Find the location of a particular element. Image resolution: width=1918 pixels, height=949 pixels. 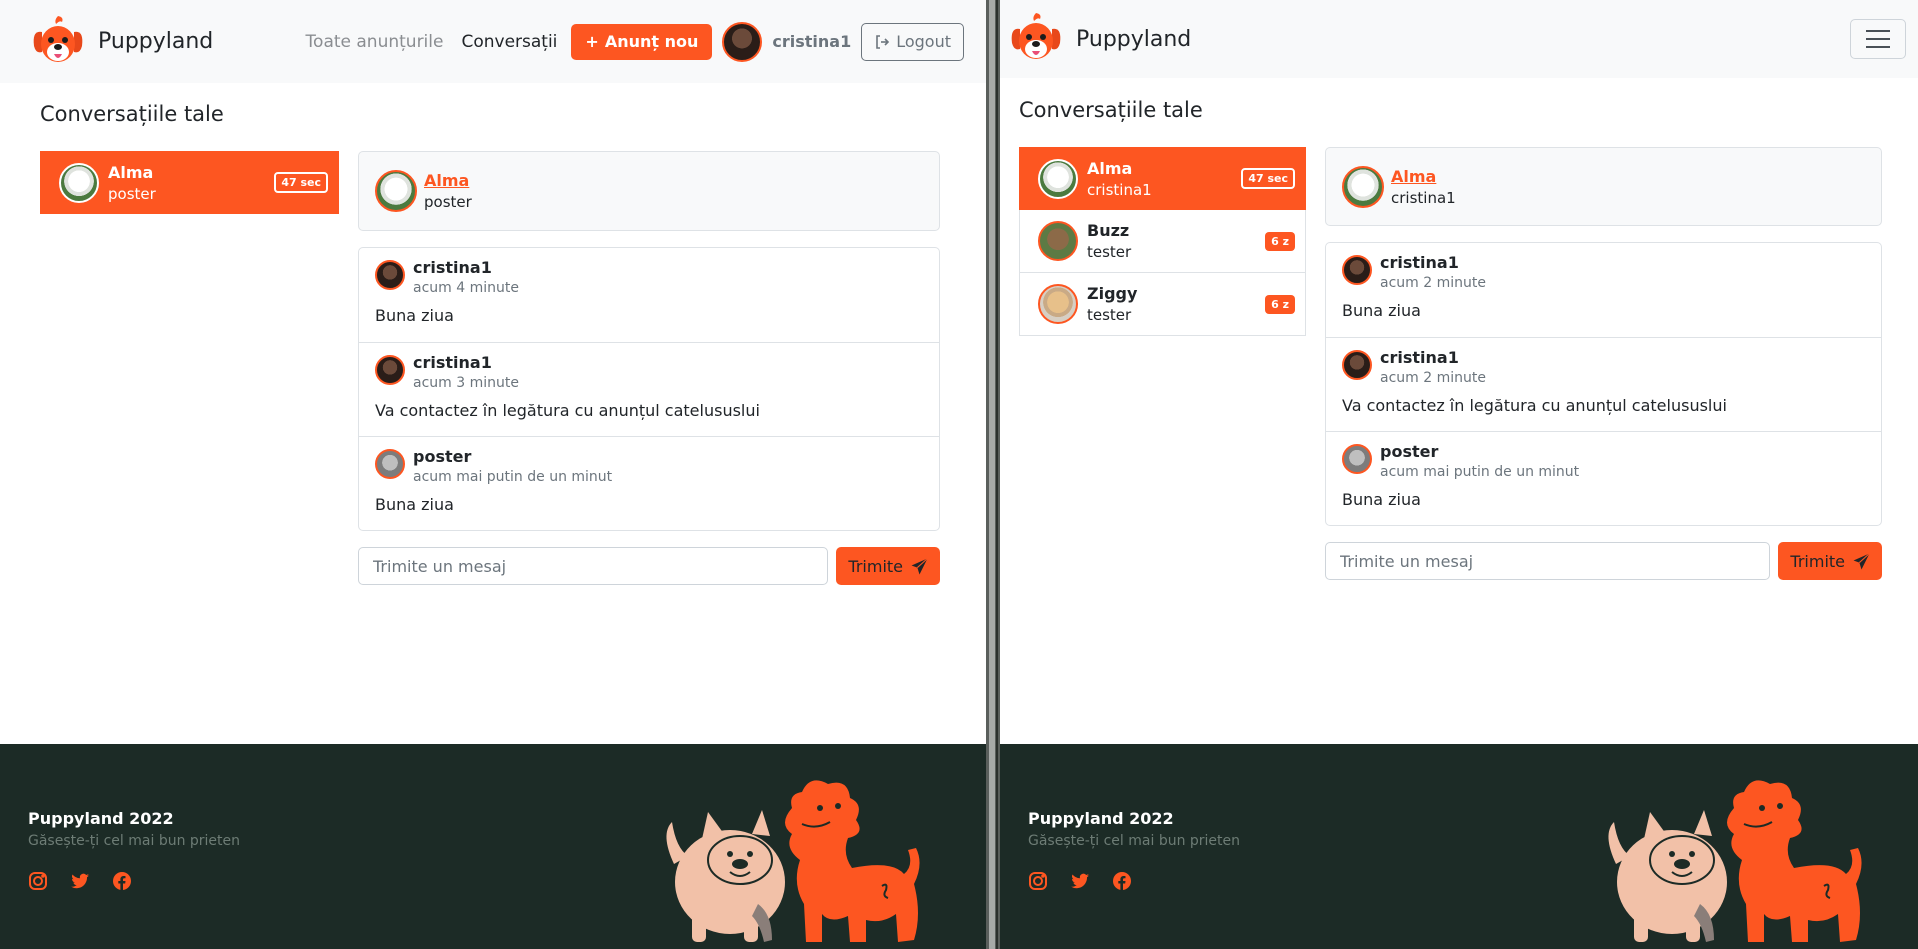

logout-button: Logout is located at coordinates (912, 41).